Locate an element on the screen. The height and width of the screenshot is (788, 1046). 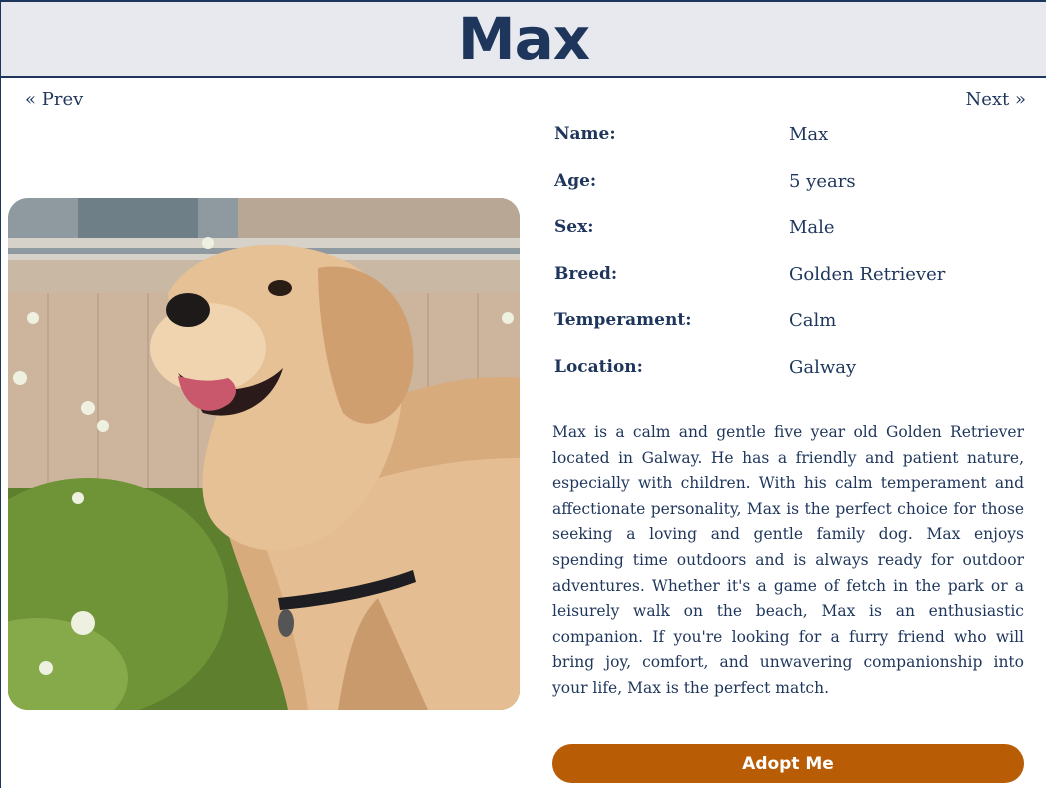
prev-link: « Prev is located at coordinates (54, 99).